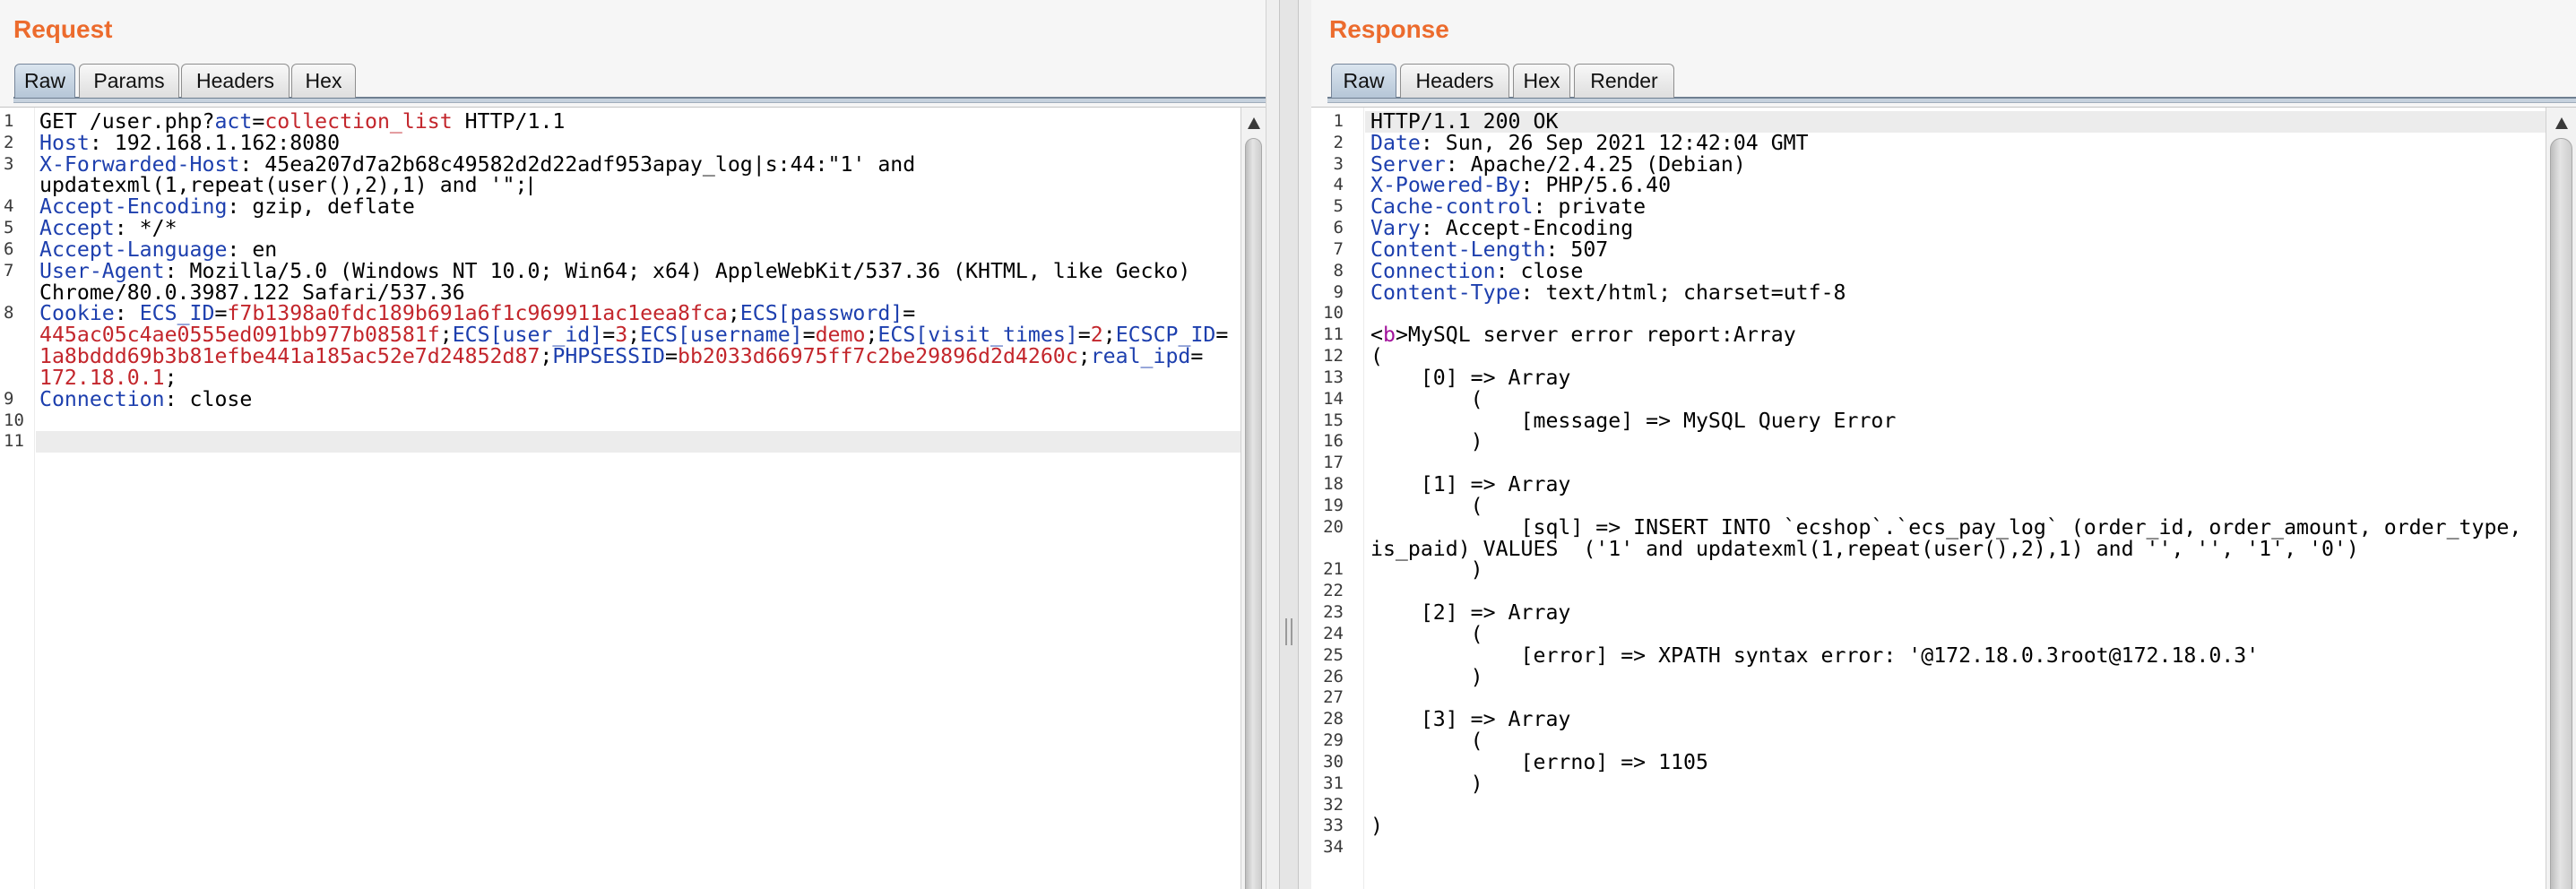 This screenshot has width=2576, height=889. I want to click on code-line: 32, so click(1928, 805).